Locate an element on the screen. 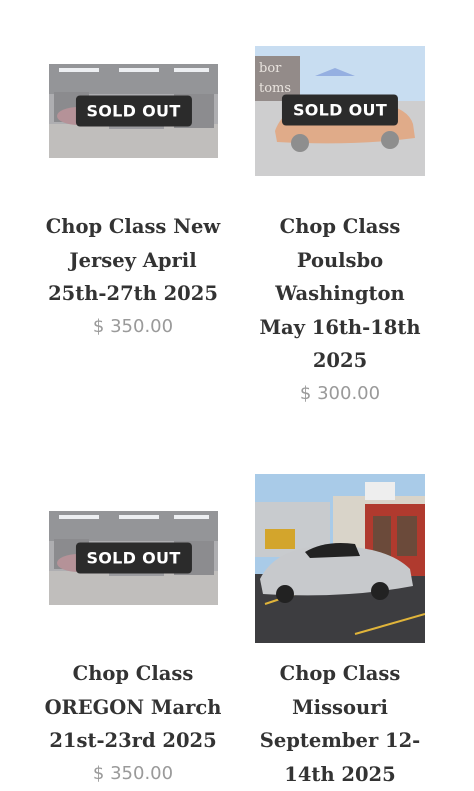 This screenshot has height=791, width=474. title-line: OREGON March is located at coordinates (133, 707).